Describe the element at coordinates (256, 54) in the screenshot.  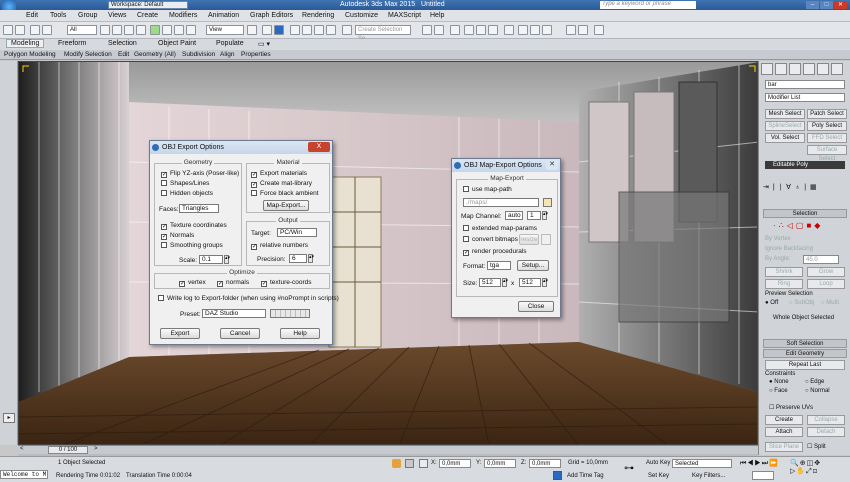
I see `panel-properties: Properties` at that location.